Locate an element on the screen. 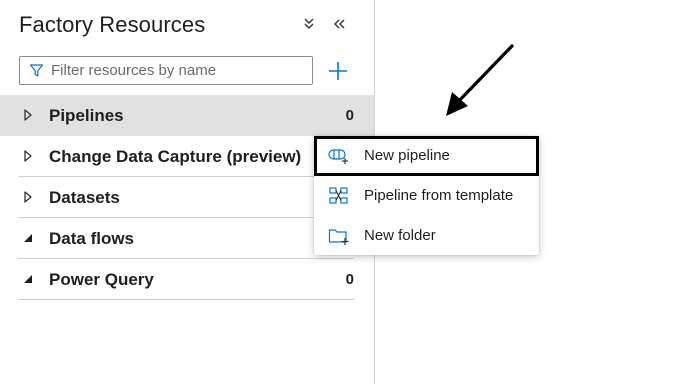 The width and height of the screenshot is (676, 384). menu-item-label: New pipeline is located at coordinates (407, 155).